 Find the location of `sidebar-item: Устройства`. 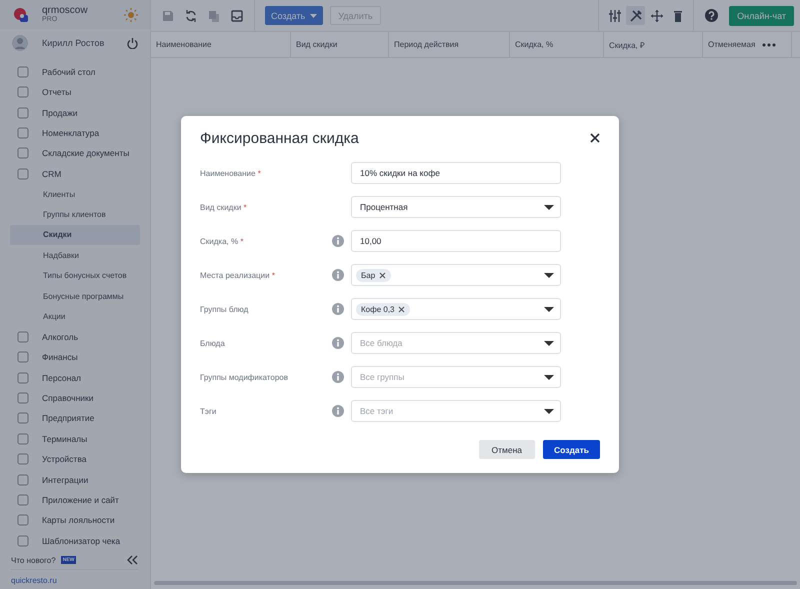

sidebar-item: Устройства is located at coordinates (75, 459).